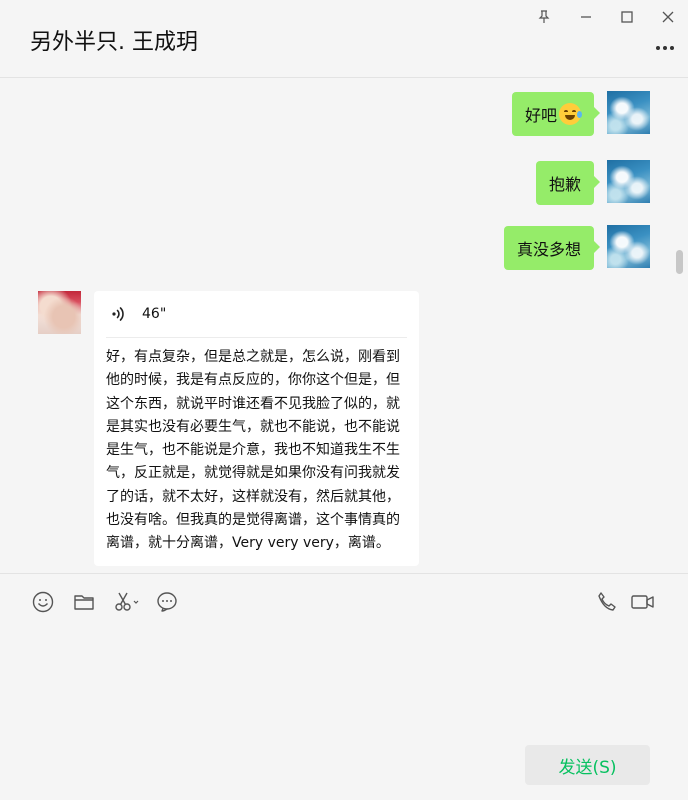  What do you see at coordinates (587, 765) in the screenshot?
I see `send-button: 发送(S)` at bounding box center [587, 765].